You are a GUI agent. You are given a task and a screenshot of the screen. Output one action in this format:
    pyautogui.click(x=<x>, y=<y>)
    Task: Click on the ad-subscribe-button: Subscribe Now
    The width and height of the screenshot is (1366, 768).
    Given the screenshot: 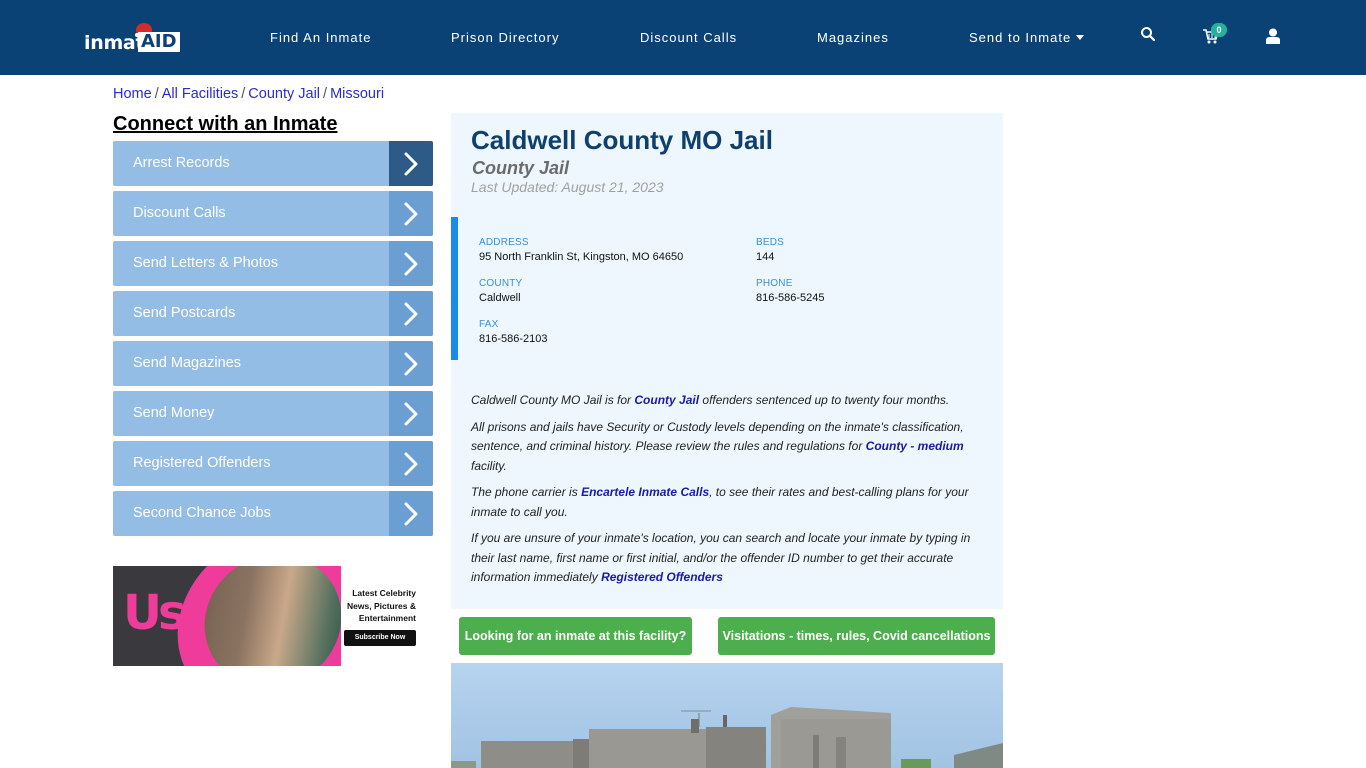 What is the action you would take?
    pyautogui.click(x=380, y=638)
    